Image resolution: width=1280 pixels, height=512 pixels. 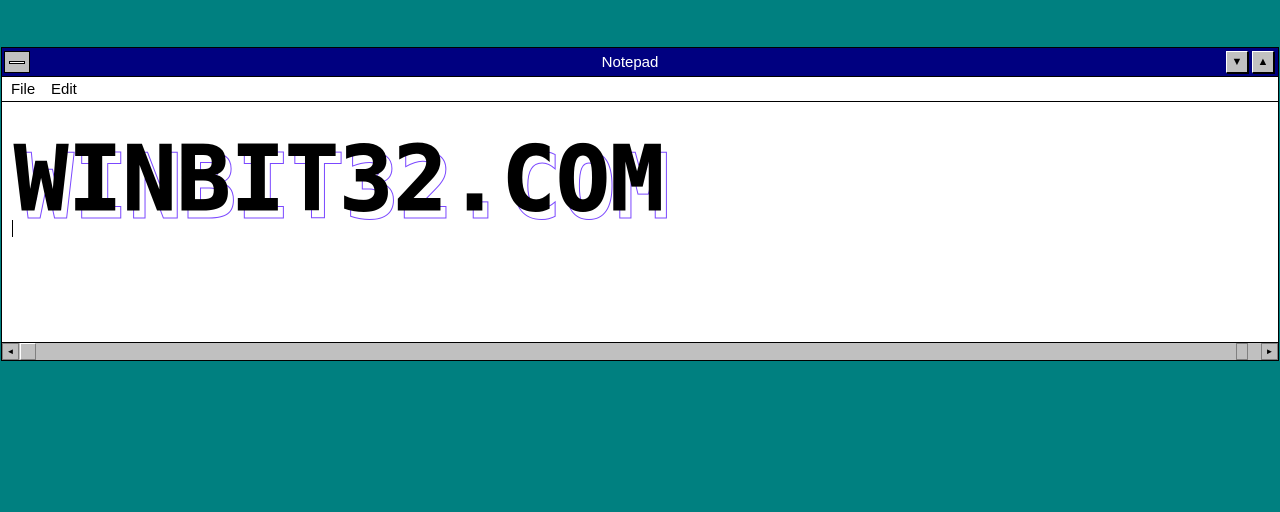 I want to click on system-menu-button, so click(x=17, y=62).